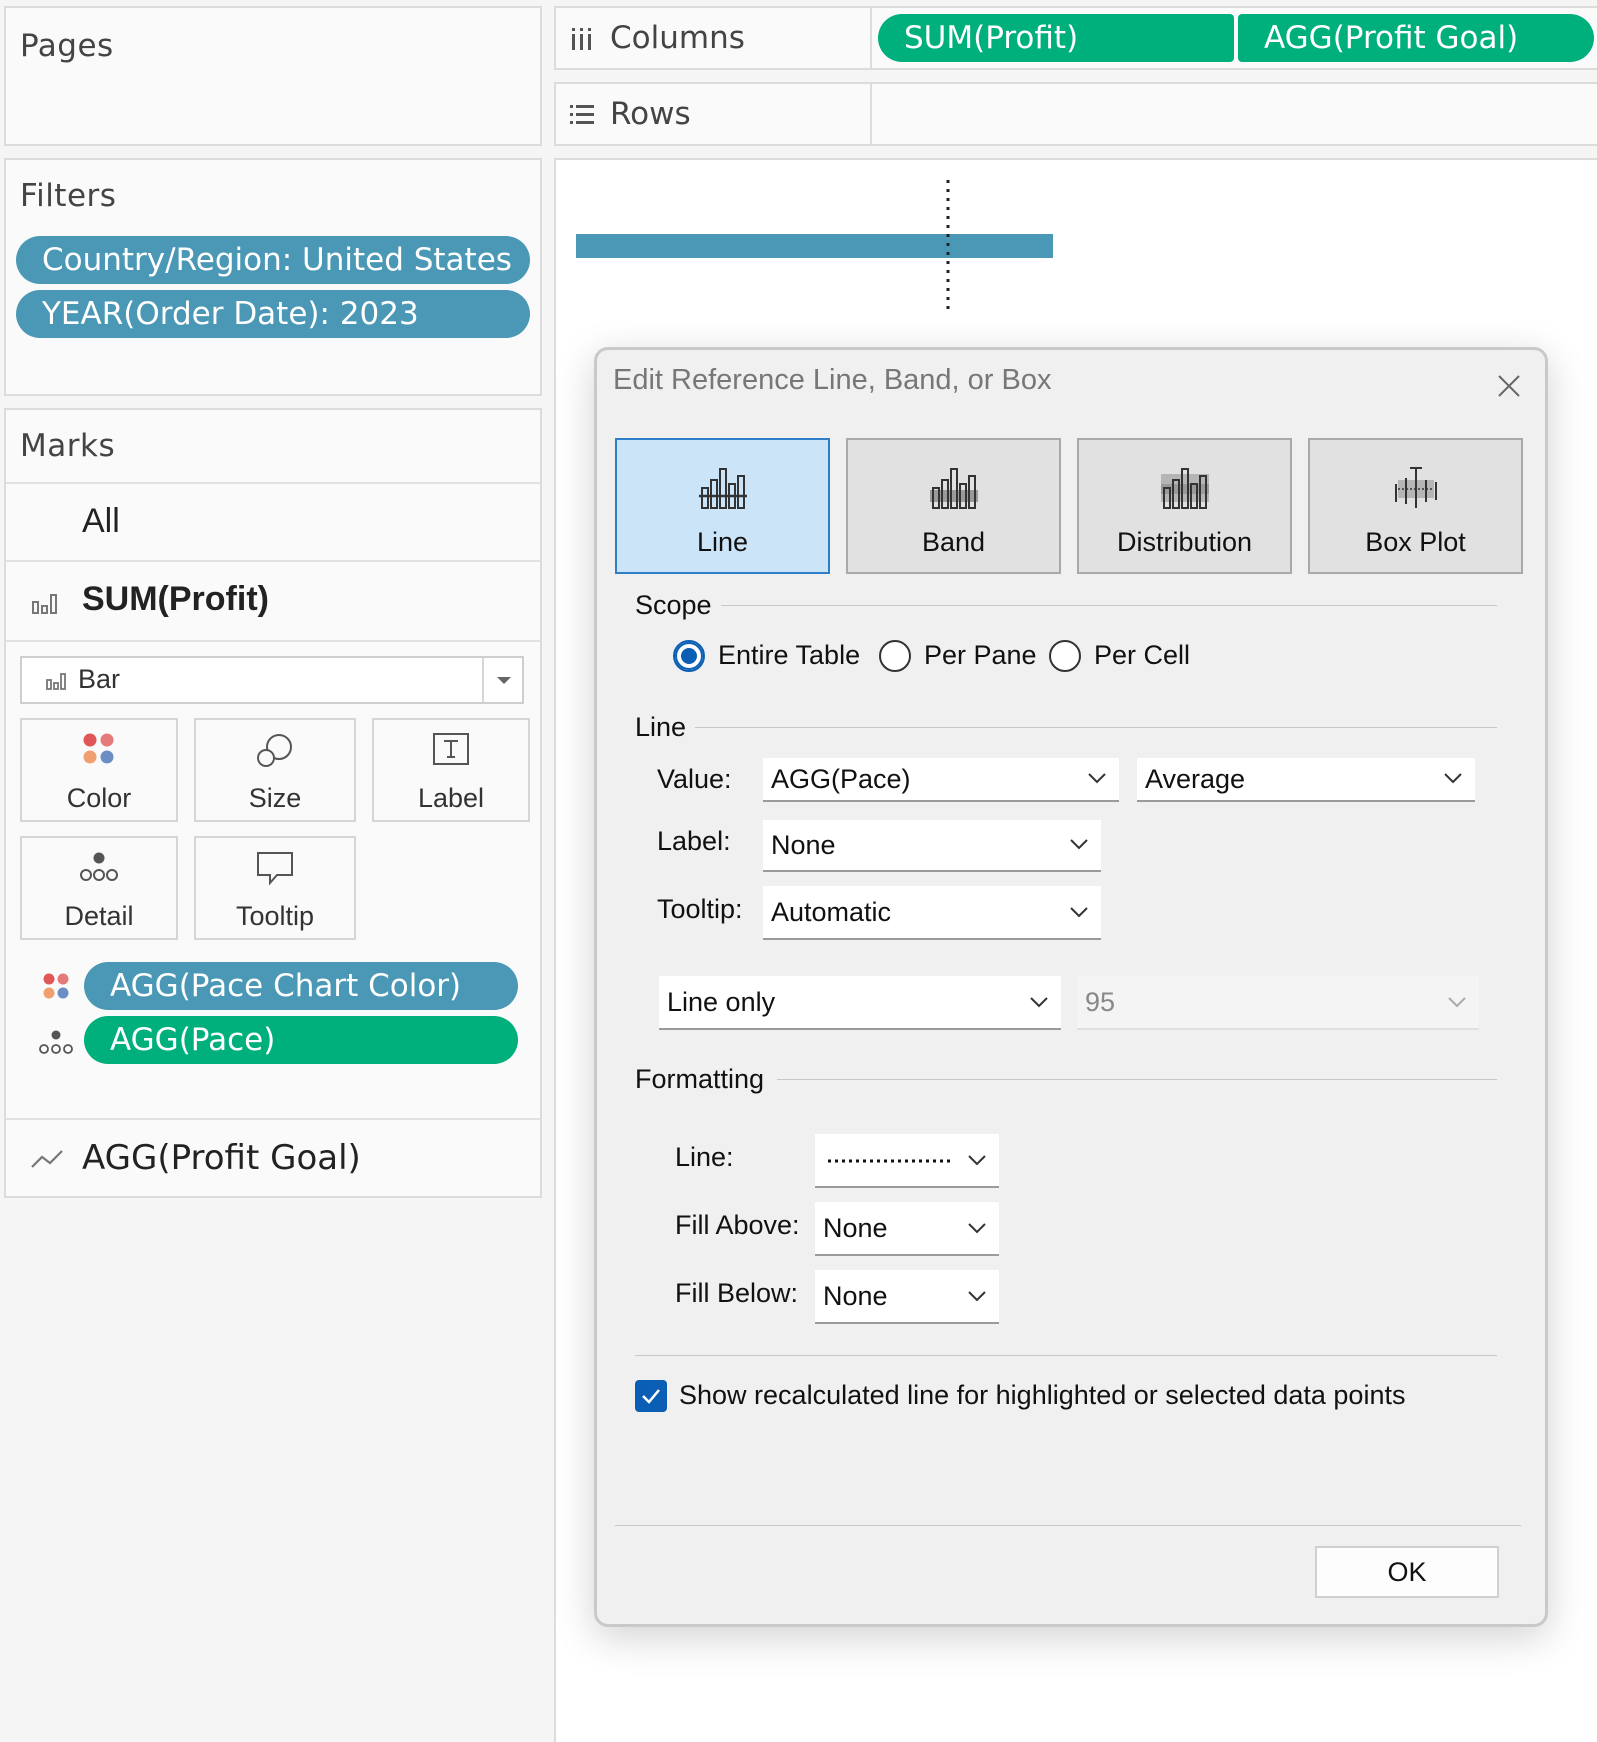 This screenshot has width=1597, height=1742. Describe the element at coordinates (68, 196) in the screenshot. I see `filters-title: Filters` at that location.